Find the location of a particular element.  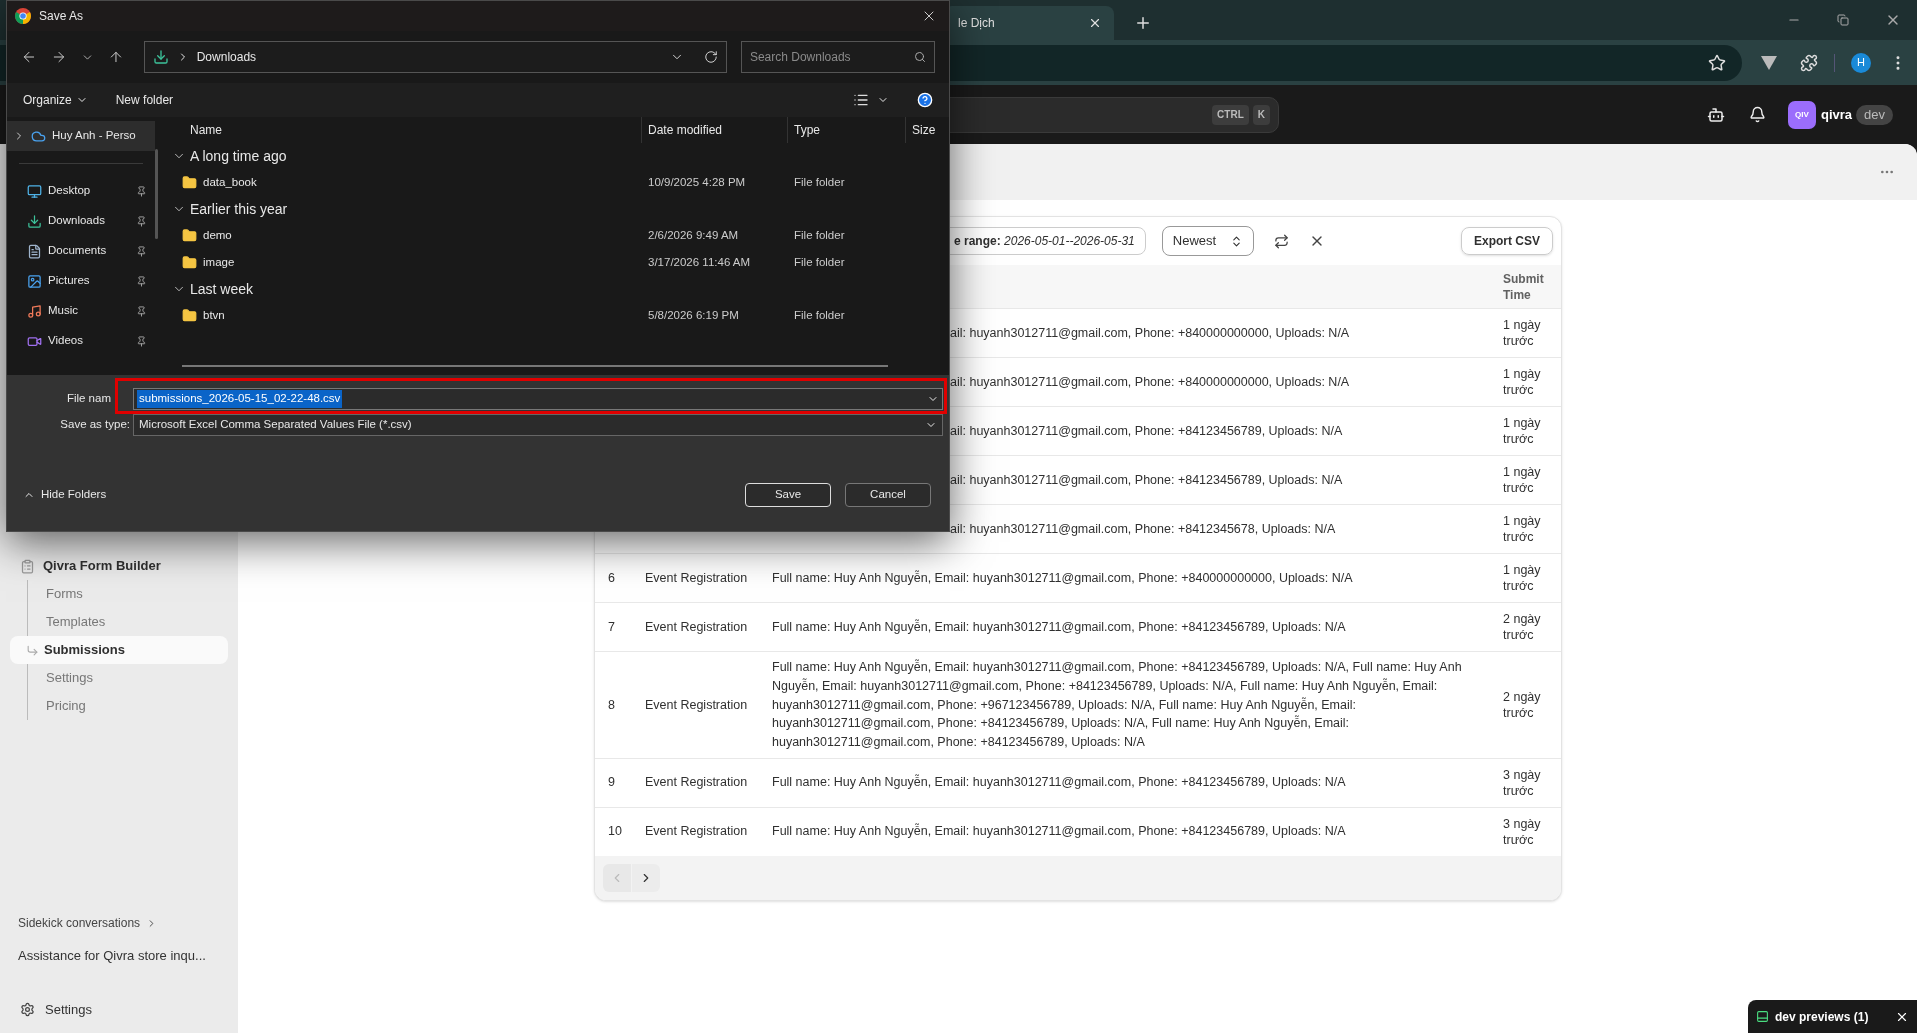

sidebar-item: Settings is located at coordinates (119, 678).